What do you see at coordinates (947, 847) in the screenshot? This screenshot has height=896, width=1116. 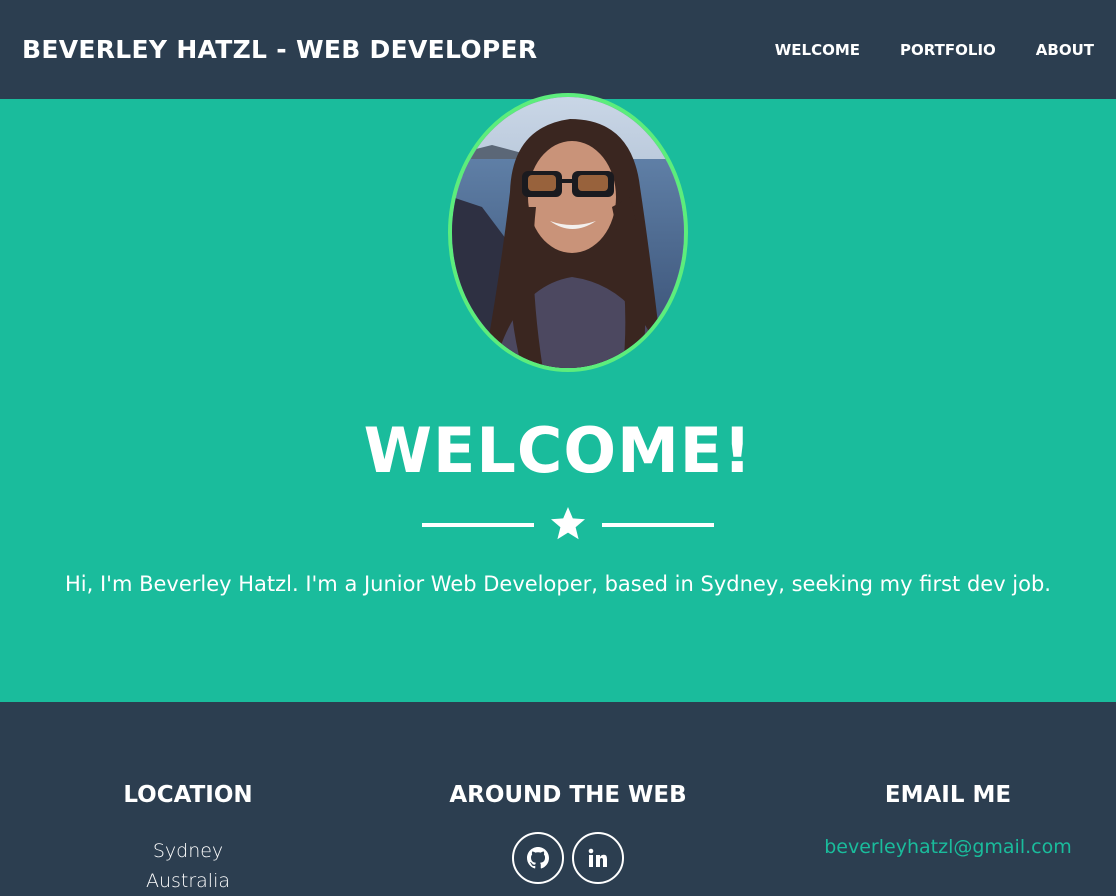 I see `email-link: beverleyhatzl@gmail.com` at bounding box center [947, 847].